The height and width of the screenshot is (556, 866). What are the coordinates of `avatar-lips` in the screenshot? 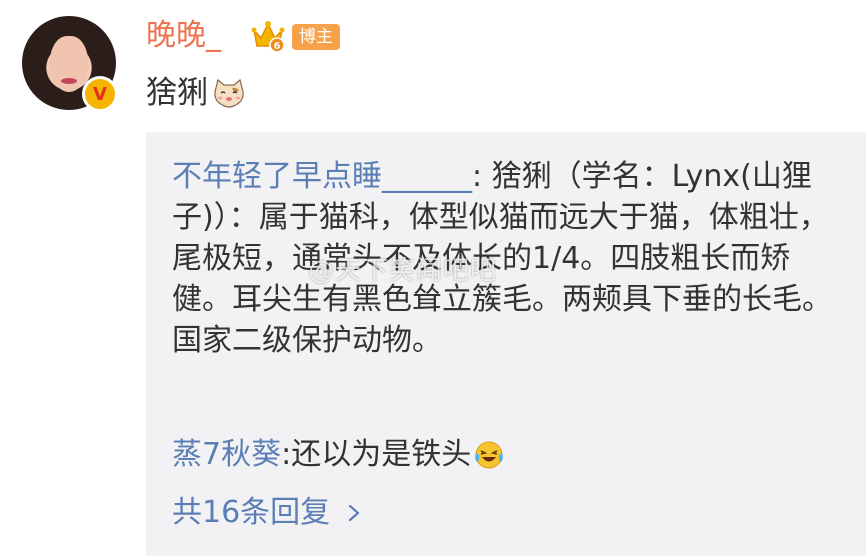 It's located at (69, 81).